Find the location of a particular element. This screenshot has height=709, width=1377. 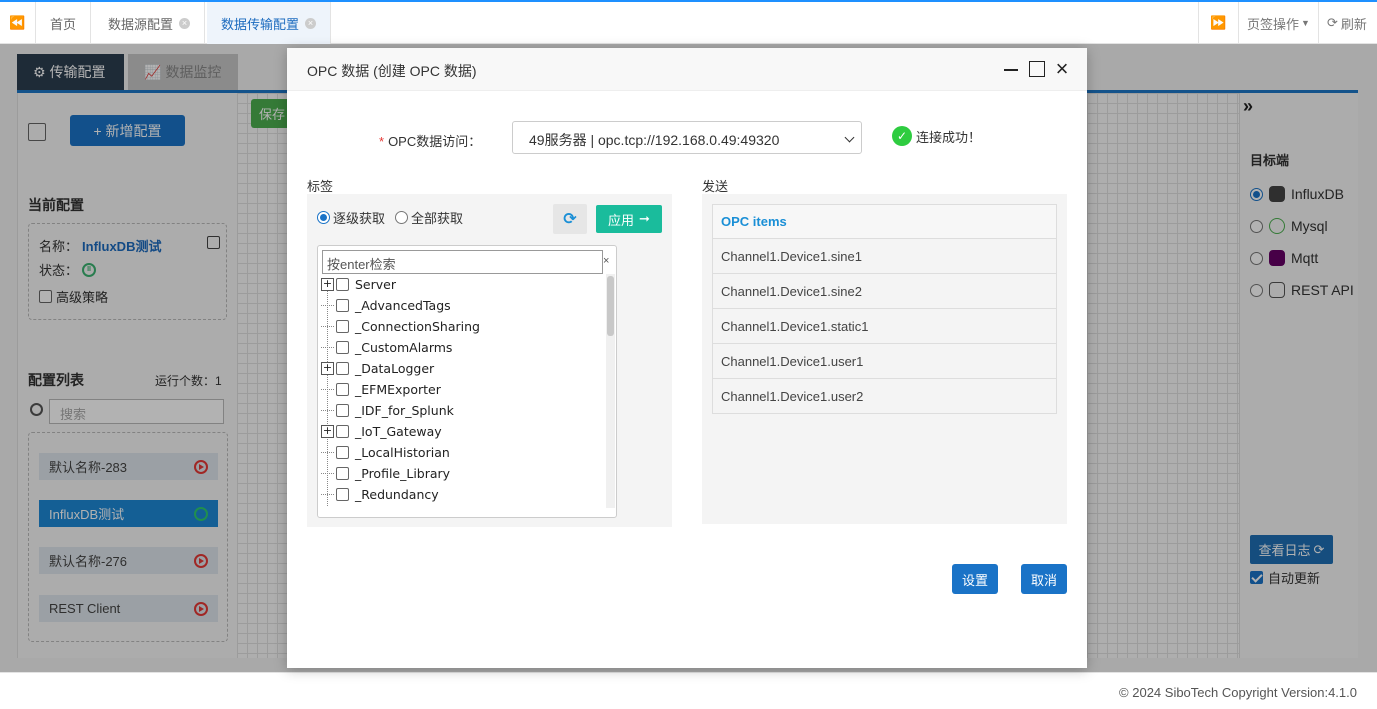

tree-scrollbar-thumb is located at coordinates (610, 306).